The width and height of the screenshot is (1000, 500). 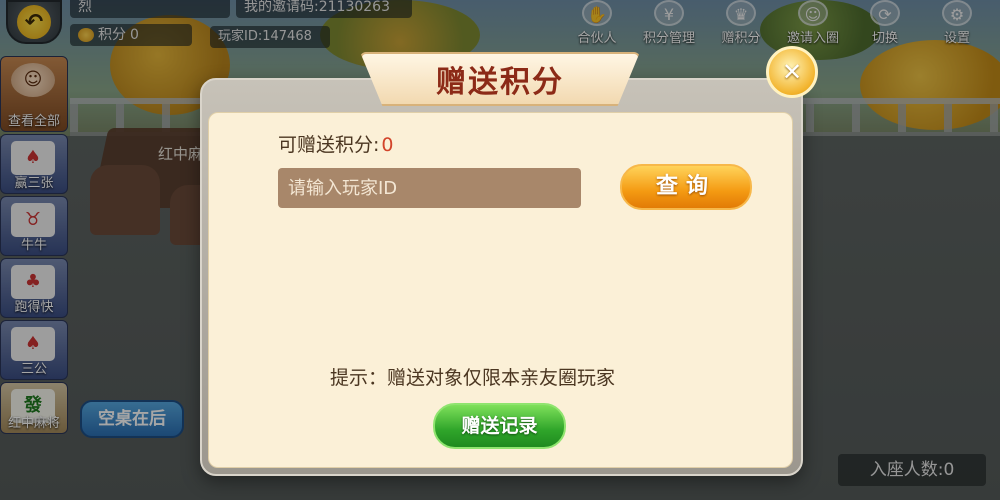 What do you see at coordinates (686, 187) in the screenshot?
I see `query-button: 查询` at bounding box center [686, 187].